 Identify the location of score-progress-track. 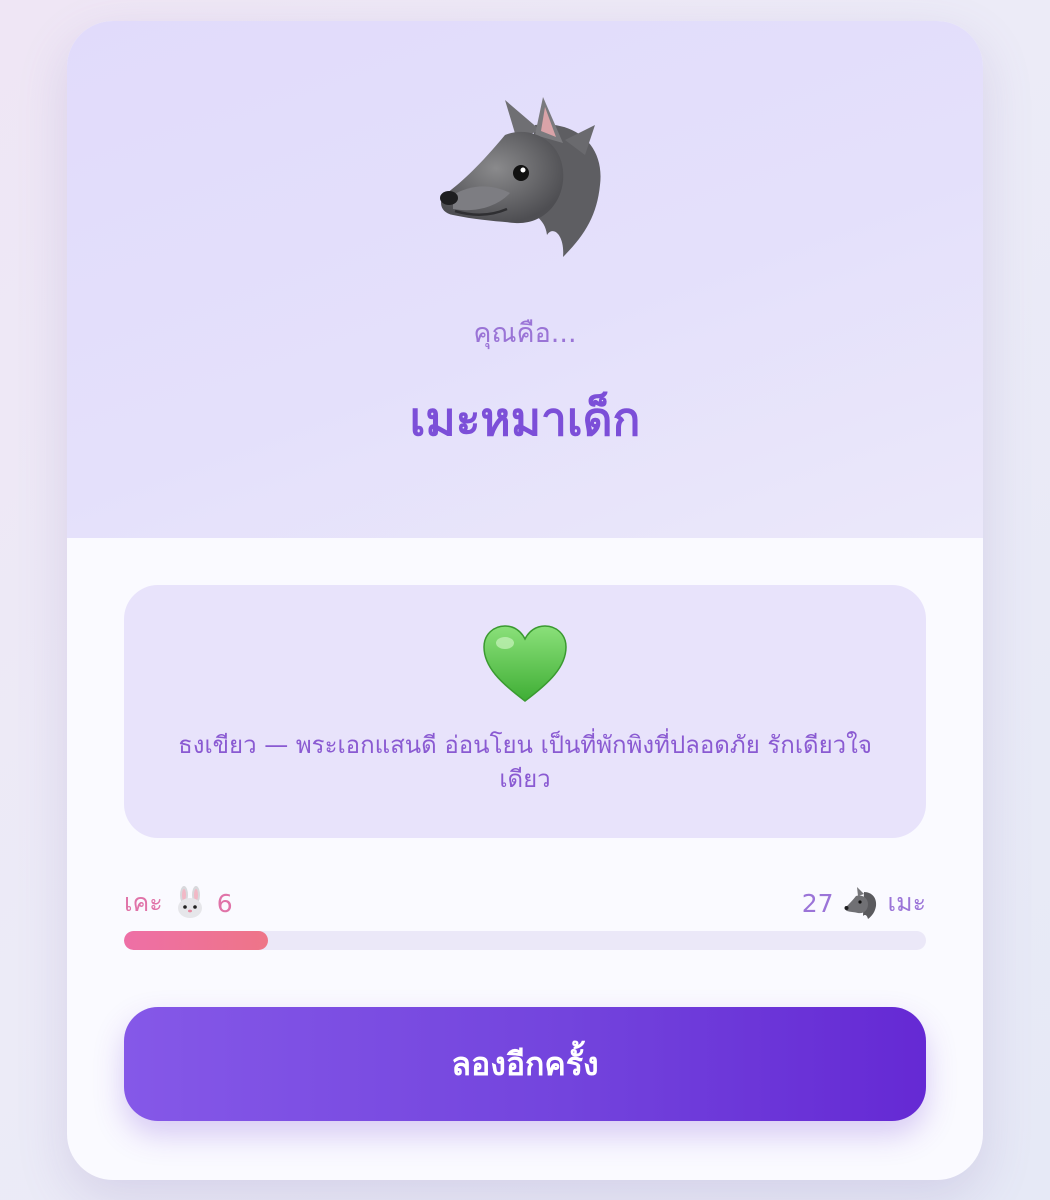
(525, 940).